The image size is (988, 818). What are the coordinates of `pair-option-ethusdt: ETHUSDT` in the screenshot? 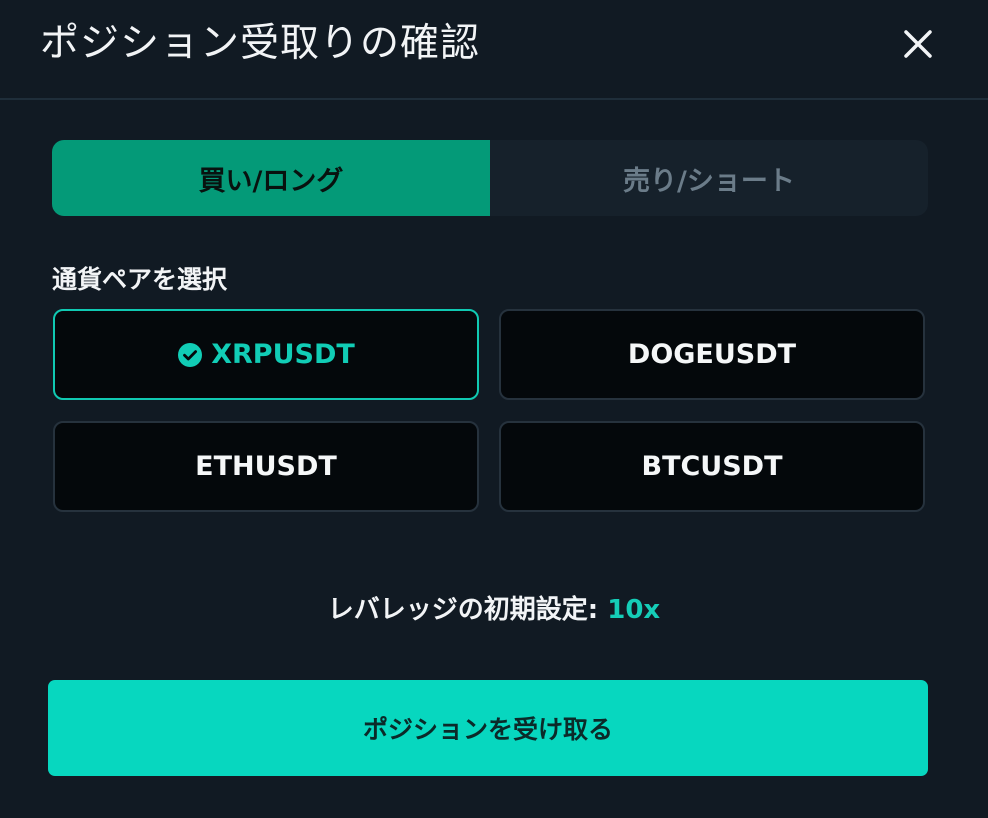 It's located at (266, 466).